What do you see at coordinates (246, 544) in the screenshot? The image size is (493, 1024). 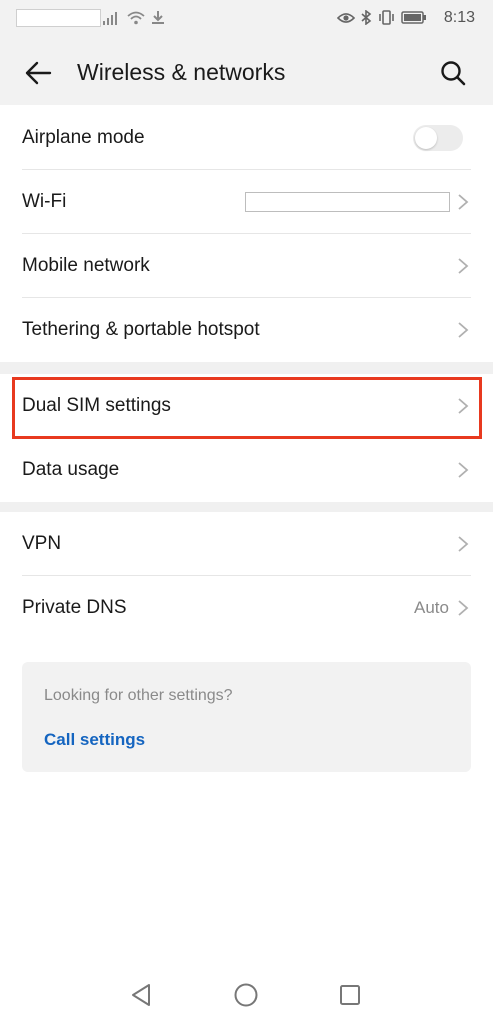 I see `row-vpn: VPN` at bounding box center [246, 544].